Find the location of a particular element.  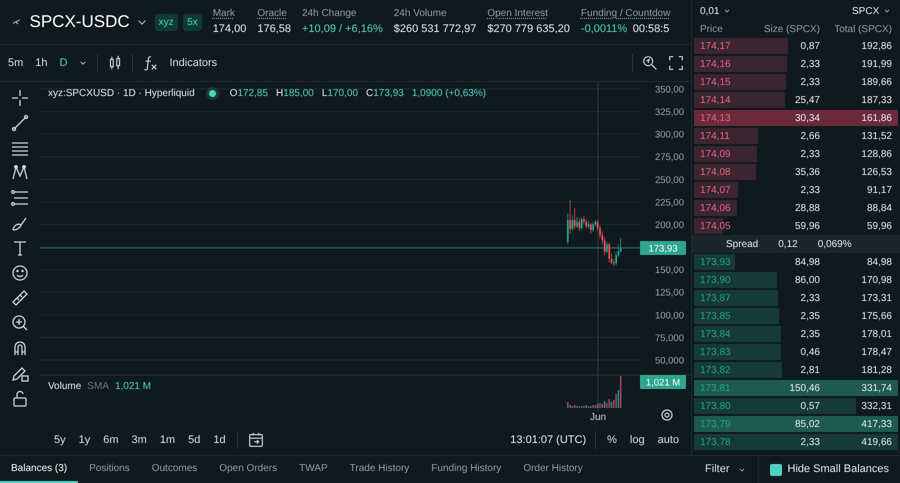

range-button: 5d is located at coordinates (194, 440).